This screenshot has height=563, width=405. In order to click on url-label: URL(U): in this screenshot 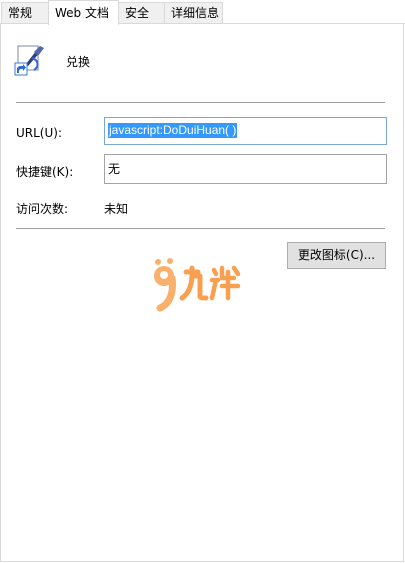, I will do `click(39, 133)`.